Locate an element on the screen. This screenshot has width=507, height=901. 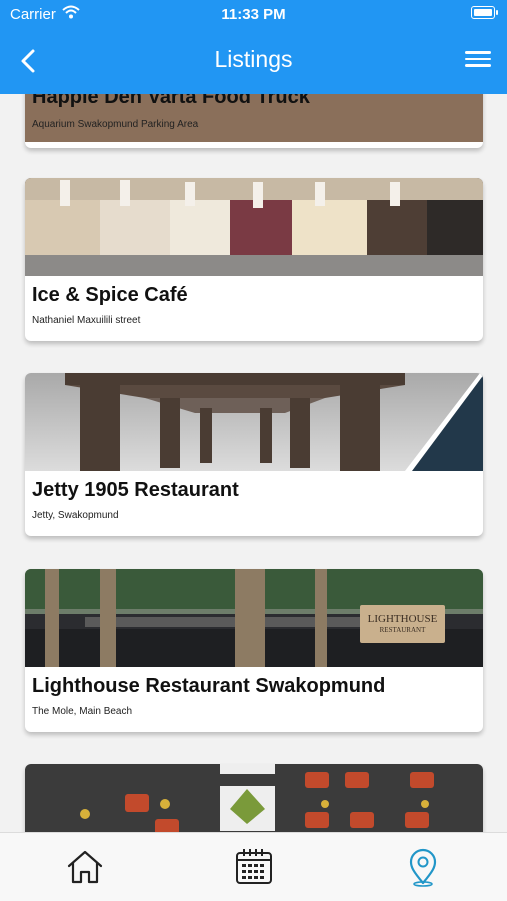
status-bar: Carrier 11:33 PM is located at coordinates (253, 14).